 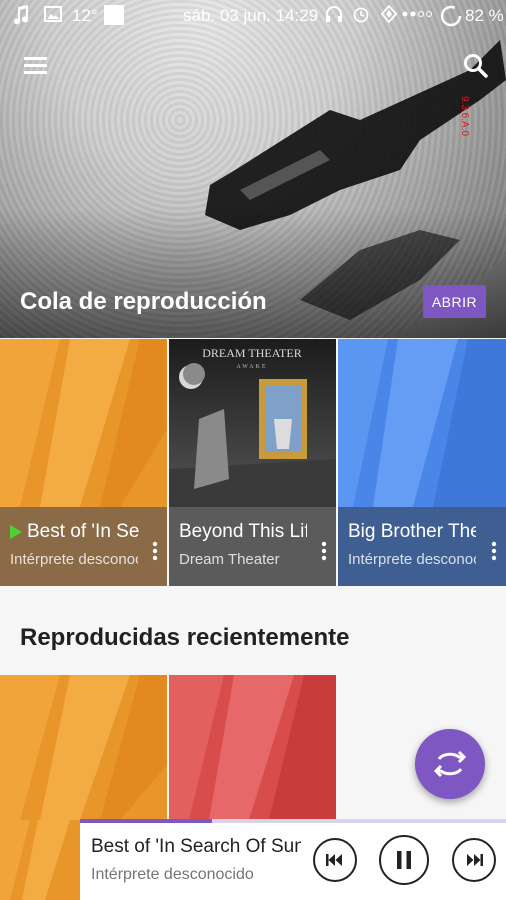 What do you see at coordinates (114, 18) in the screenshot?
I see `notification-square-icon` at bounding box center [114, 18].